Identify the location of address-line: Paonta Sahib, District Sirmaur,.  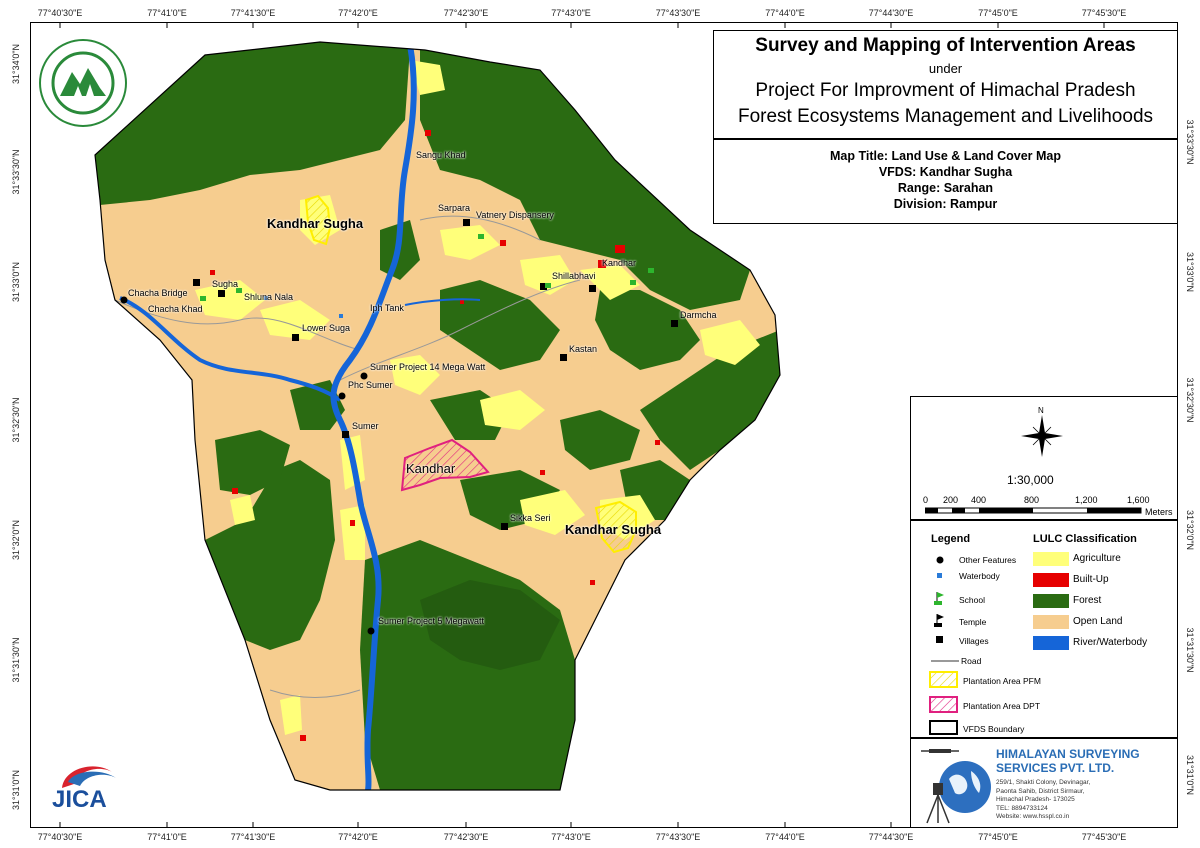
(1040, 791).